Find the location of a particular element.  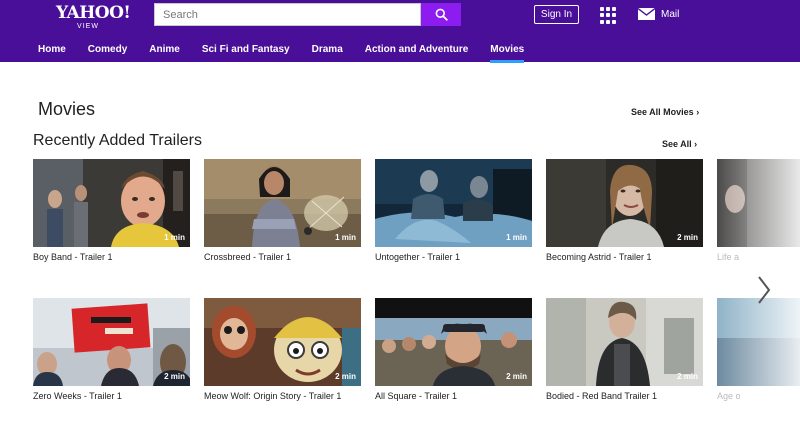

mail-icon is located at coordinates (646, 14).